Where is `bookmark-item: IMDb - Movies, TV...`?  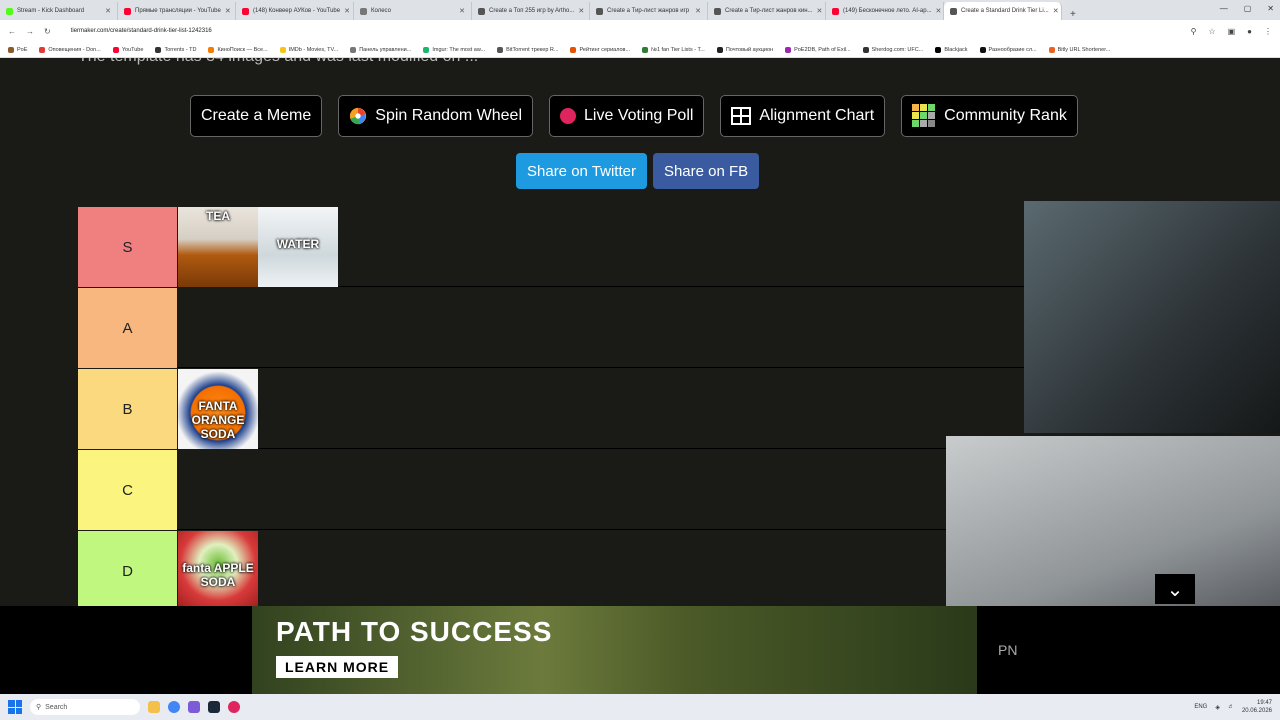 bookmark-item: IMDb - Movies, TV... is located at coordinates (308, 49).